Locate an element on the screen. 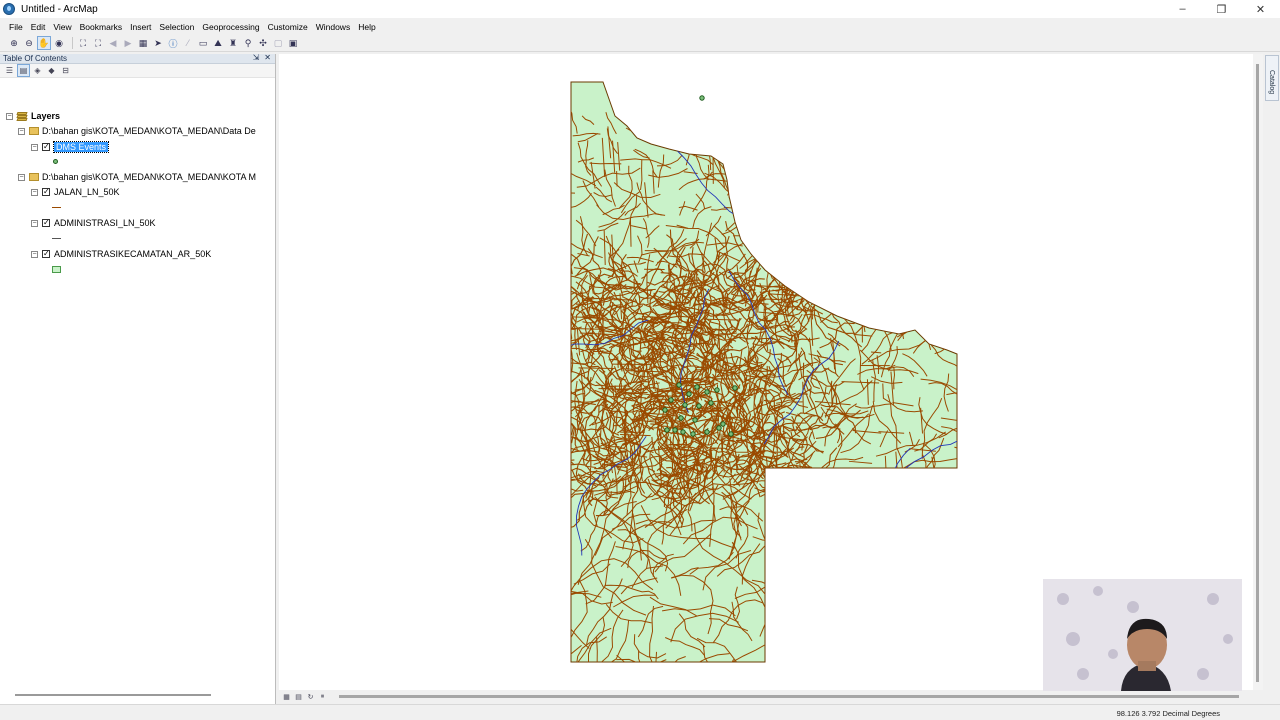 The width and height of the screenshot is (1280, 720). identify-icon: ⓘ is located at coordinates (173, 43).